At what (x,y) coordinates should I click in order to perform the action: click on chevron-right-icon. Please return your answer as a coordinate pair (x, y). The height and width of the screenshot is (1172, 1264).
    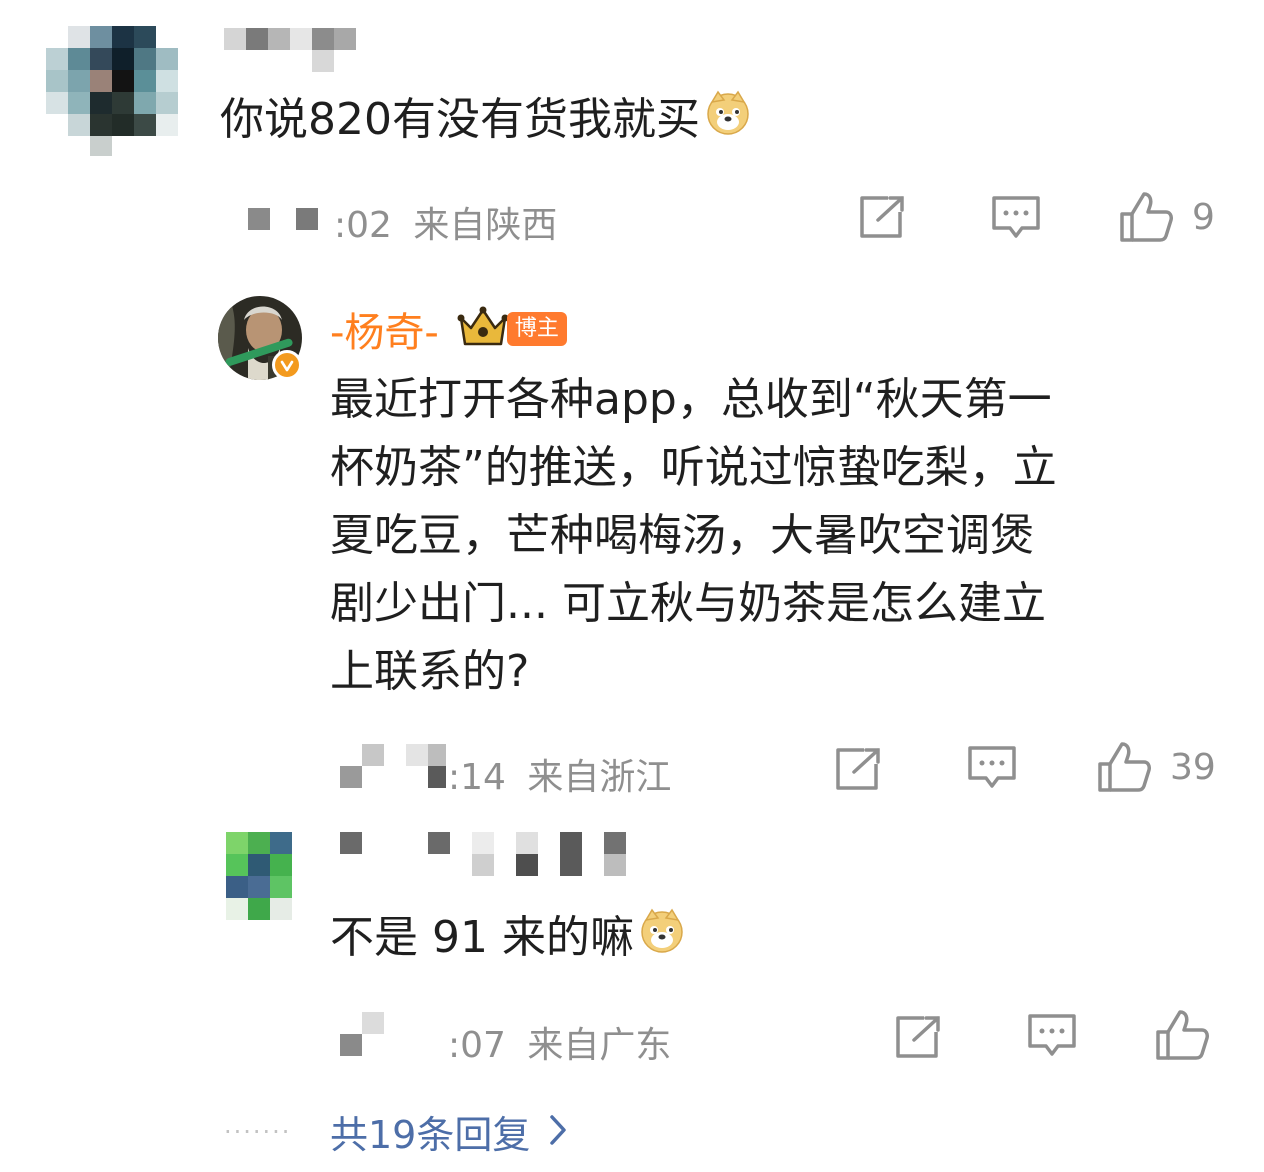
    Looking at the image, I should click on (558, 1132).